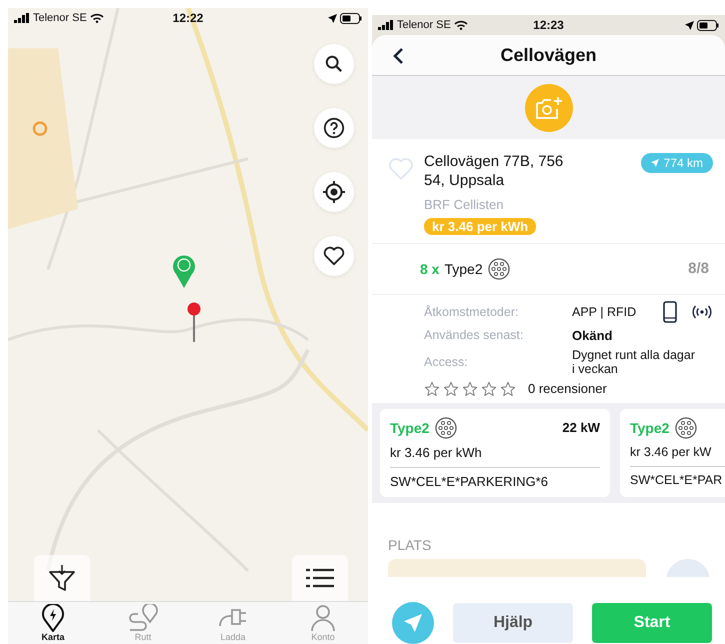  What do you see at coordinates (604, 311) in the screenshot?
I see `detail-value: APP | RFID` at bounding box center [604, 311].